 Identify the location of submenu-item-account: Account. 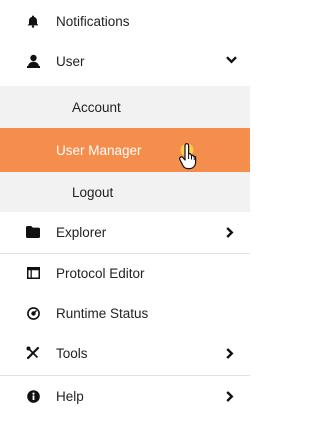
(125, 107).